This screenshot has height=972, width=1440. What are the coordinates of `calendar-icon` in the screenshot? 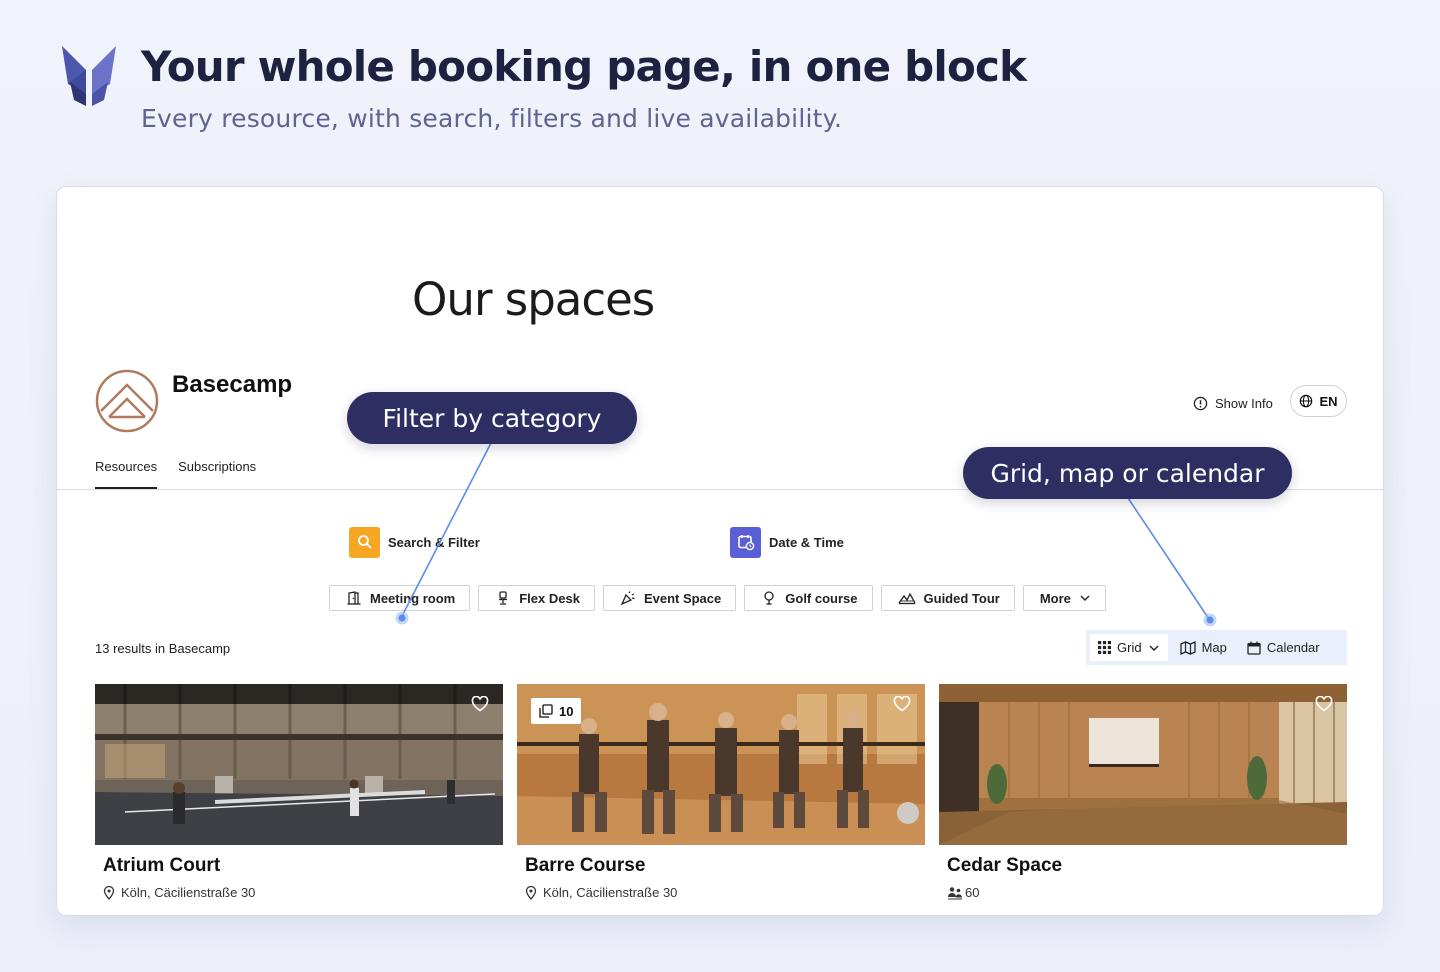 It's located at (1254, 648).